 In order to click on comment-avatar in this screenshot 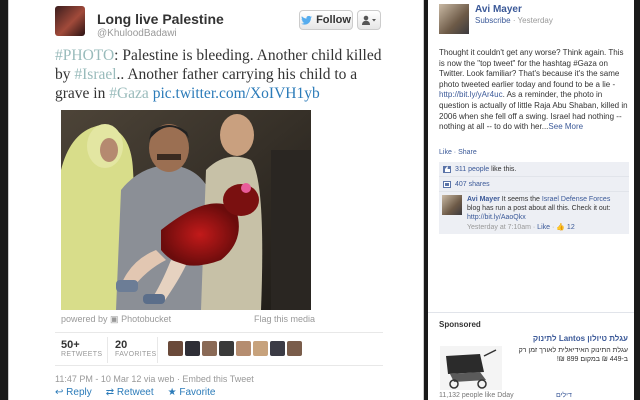, I will do `click(452, 205)`.